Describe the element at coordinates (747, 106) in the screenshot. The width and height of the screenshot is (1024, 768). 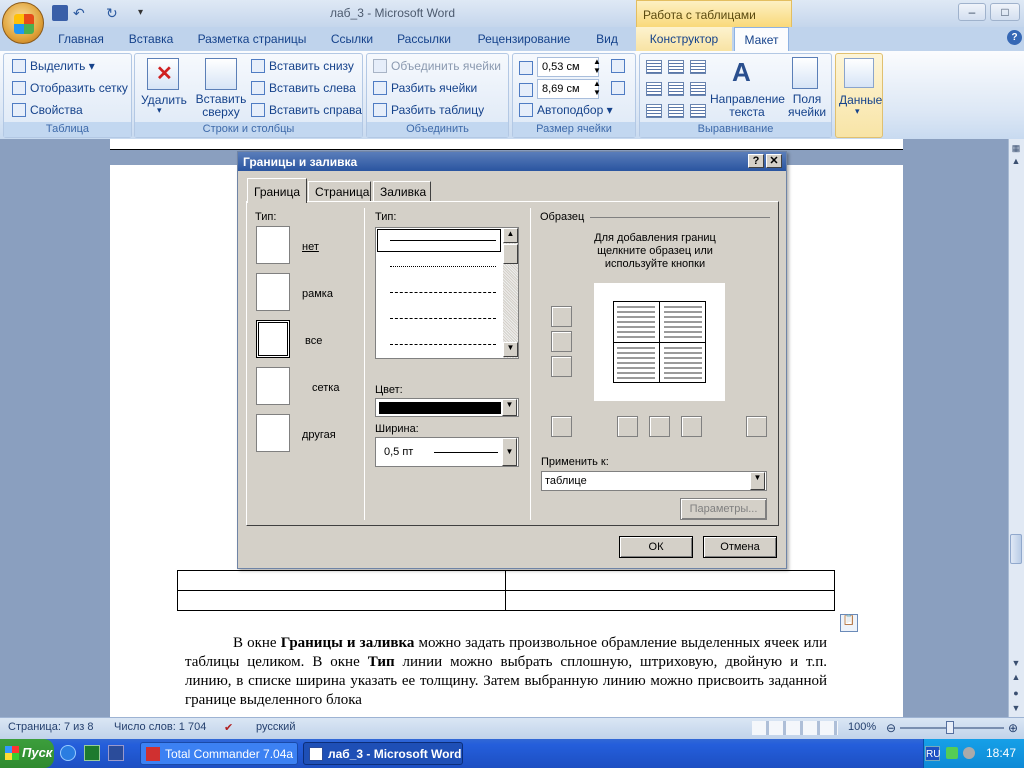
I see `text-direction-button: Направление текста` at that location.